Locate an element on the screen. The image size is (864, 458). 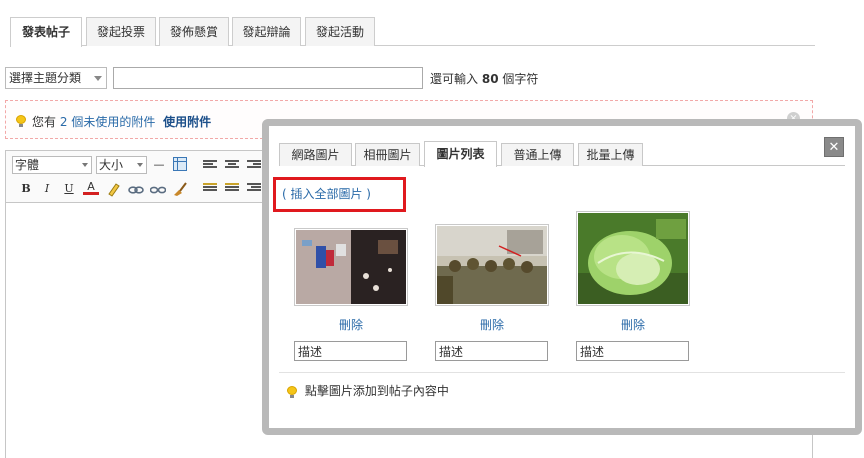
ordered-list-icon is located at coordinates (210, 189).